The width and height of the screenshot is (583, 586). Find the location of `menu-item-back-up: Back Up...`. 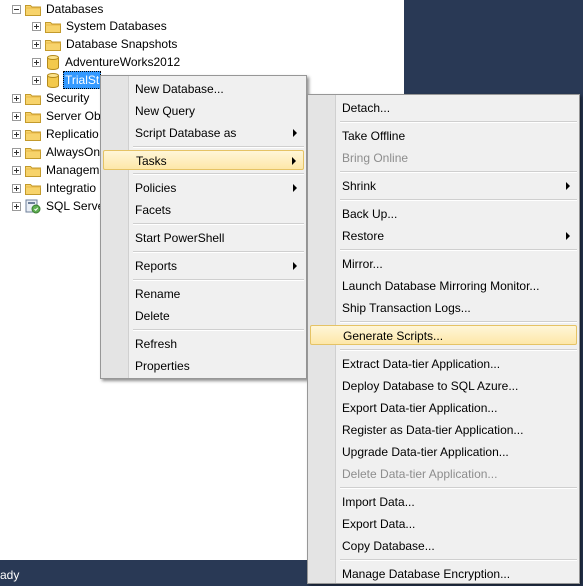

menu-item-back-up: Back Up... is located at coordinates (443, 214).